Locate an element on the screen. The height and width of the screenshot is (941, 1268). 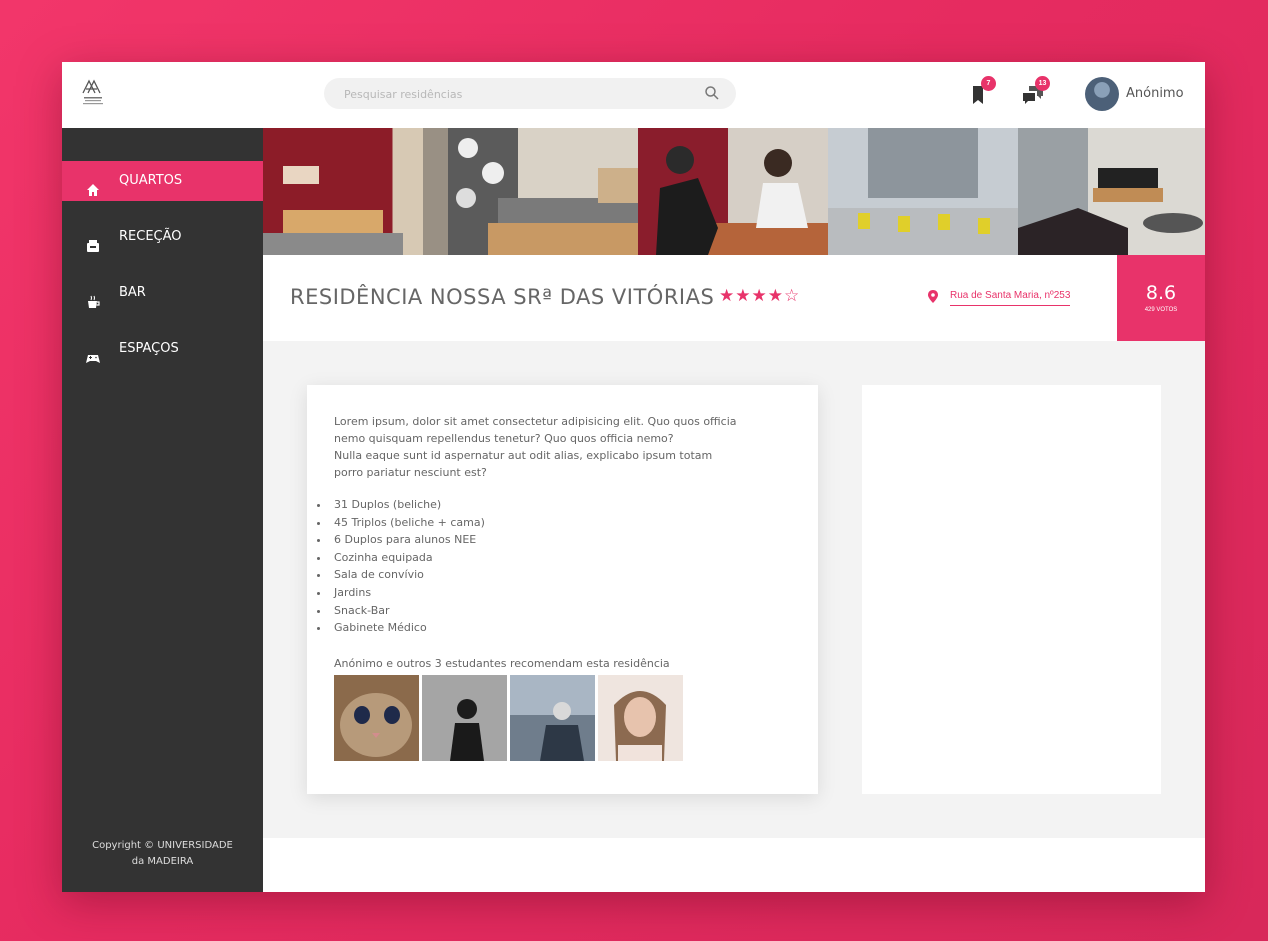
votes-count: 429 VOTOS is located at coordinates (1161, 310).